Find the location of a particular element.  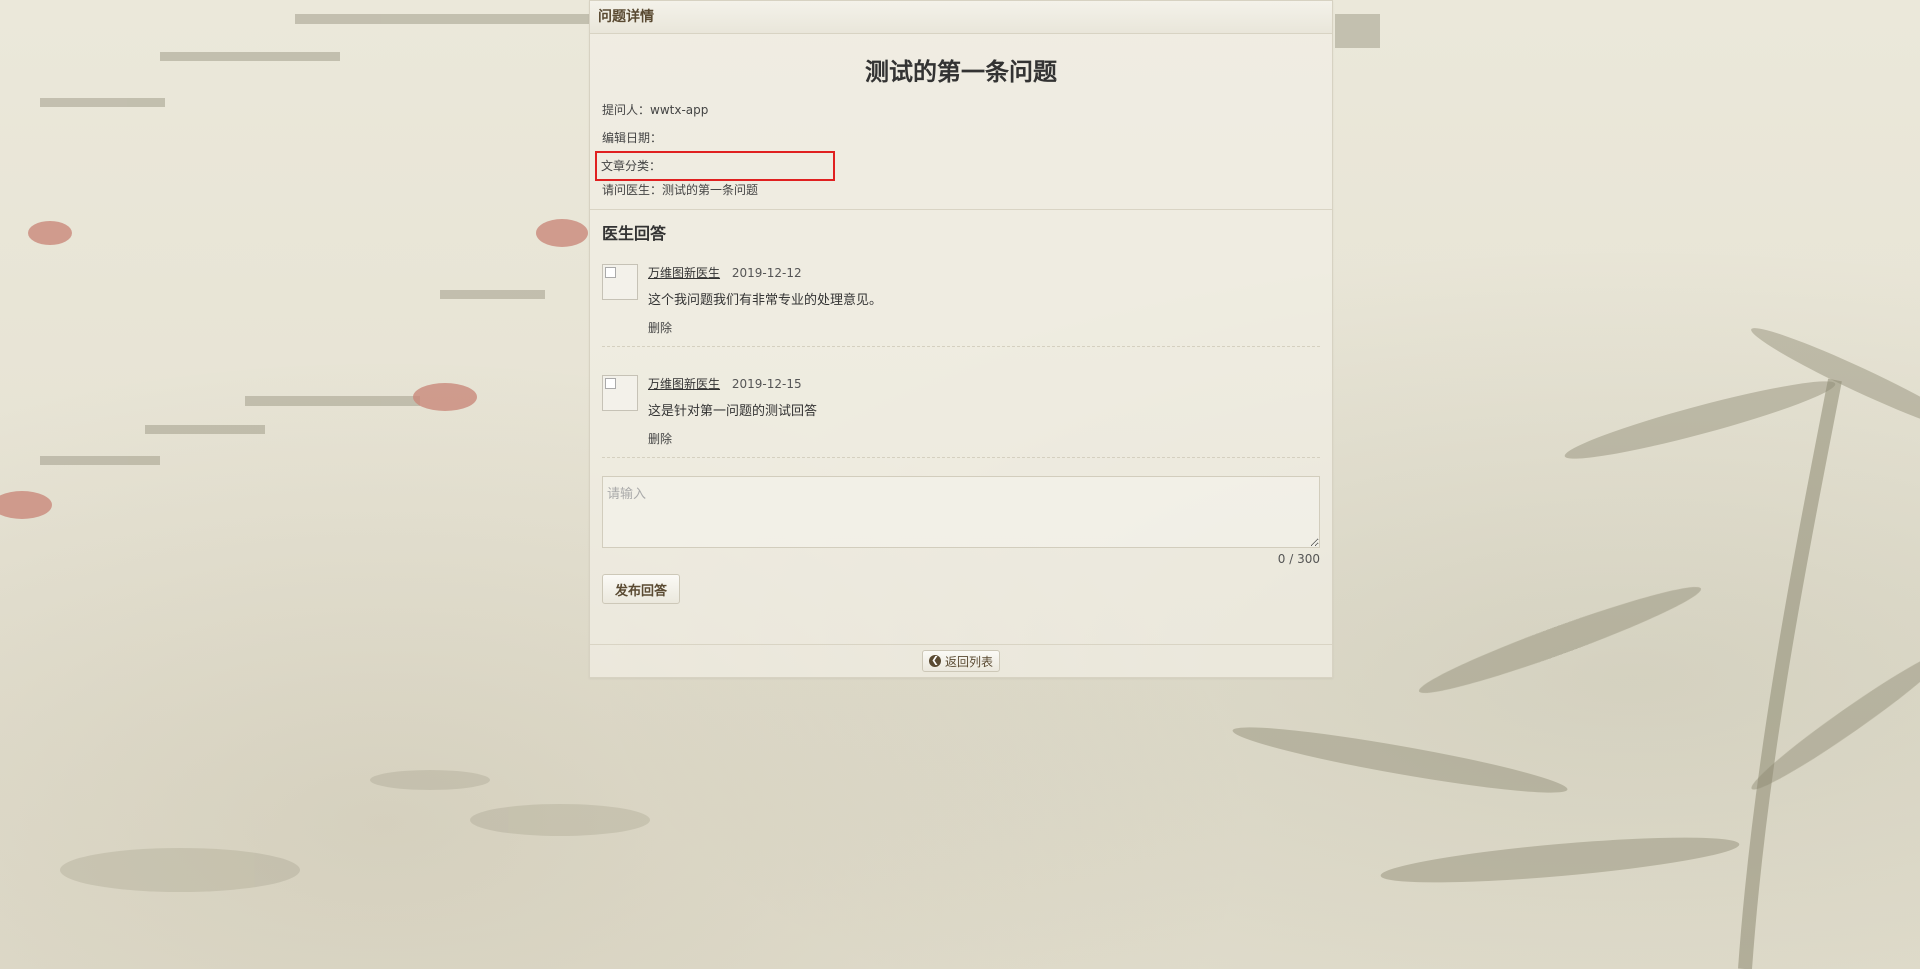

answer-head: 万维图新医生 2019-12-15 is located at coordinates (732, 384).